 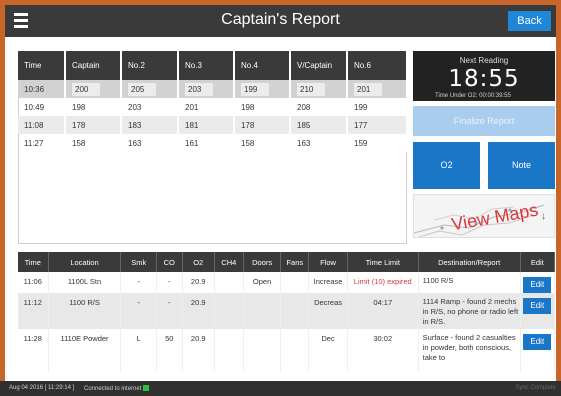 I want to click on table-cell: 50, so click(x=169, y=350).